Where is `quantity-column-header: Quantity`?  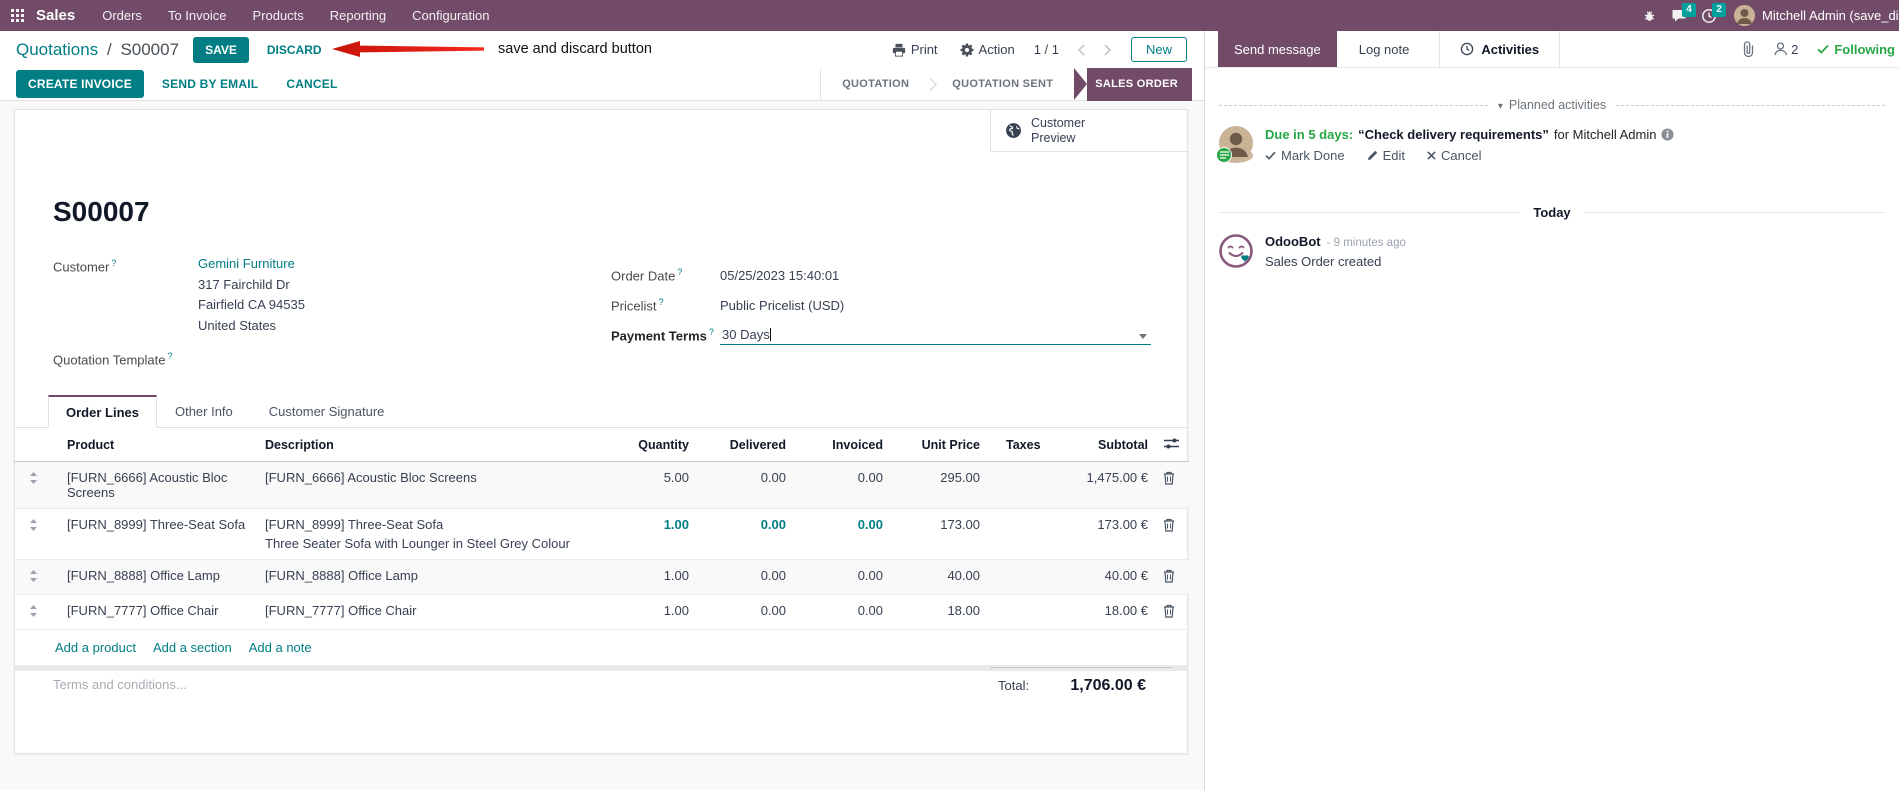
quantity-column-header: Quantity is located at coordinates (639, 445).